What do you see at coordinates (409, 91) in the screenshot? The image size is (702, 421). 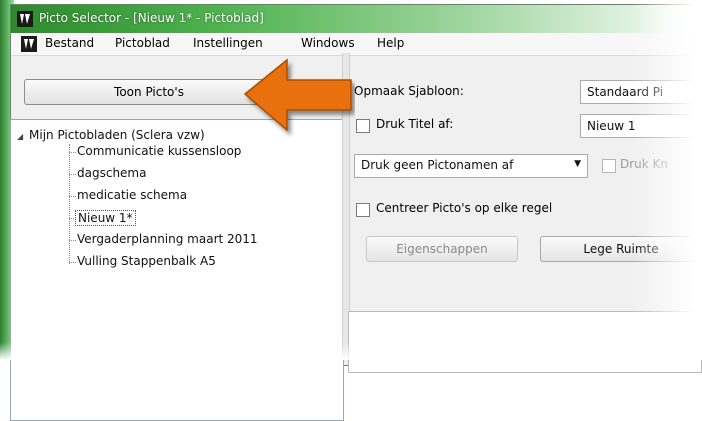 I see `opmaak-sjabloon-label: Opmaak Sjabloon:` at bounding box center [409, 91].